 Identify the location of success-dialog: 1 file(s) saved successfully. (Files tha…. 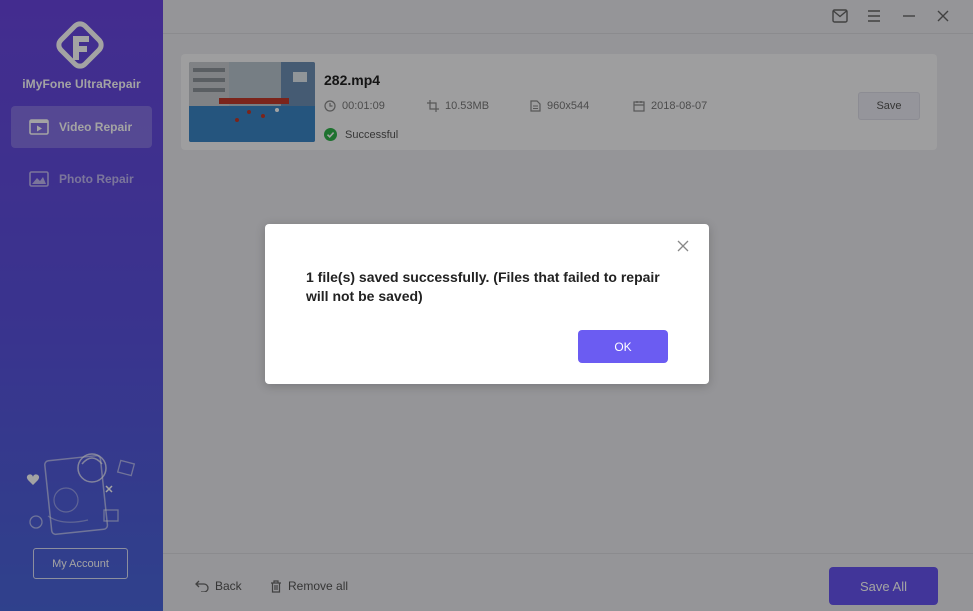
(487, 304).